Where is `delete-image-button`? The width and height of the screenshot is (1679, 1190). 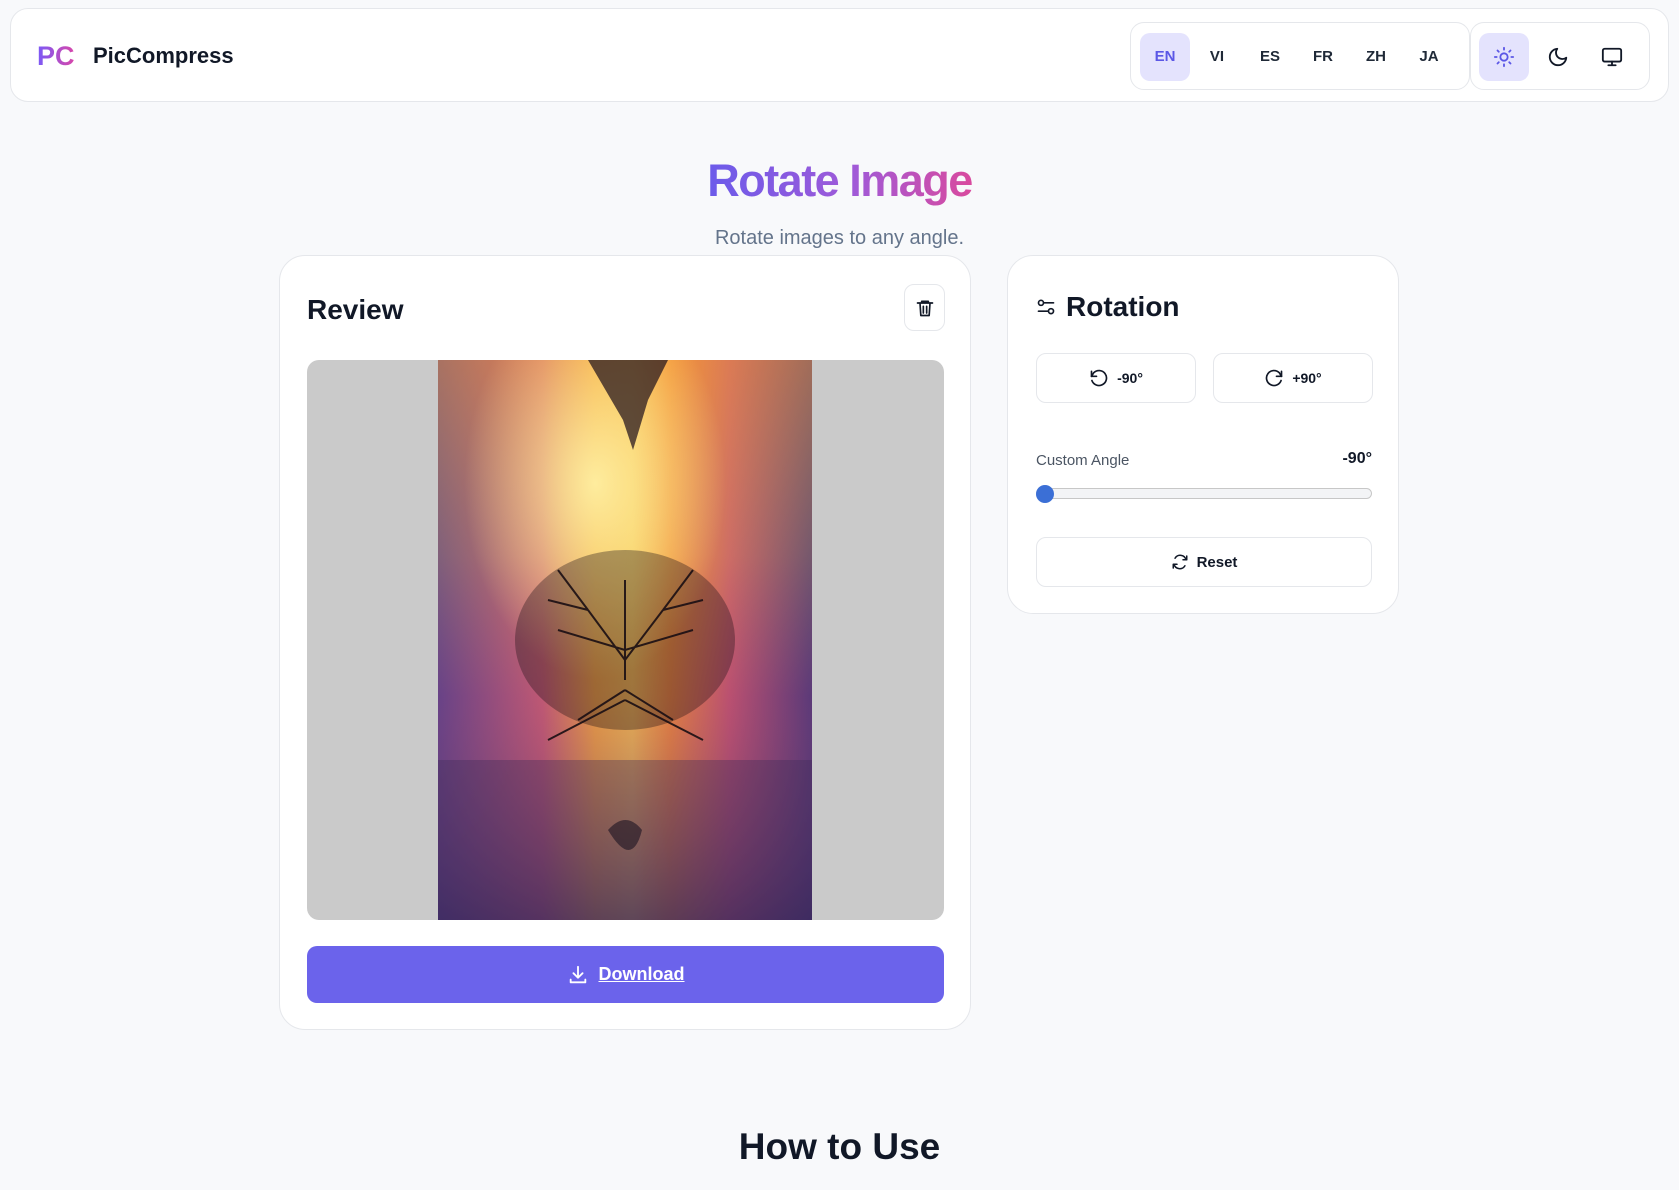 delete-image-button is located at coordinates (924, 307).